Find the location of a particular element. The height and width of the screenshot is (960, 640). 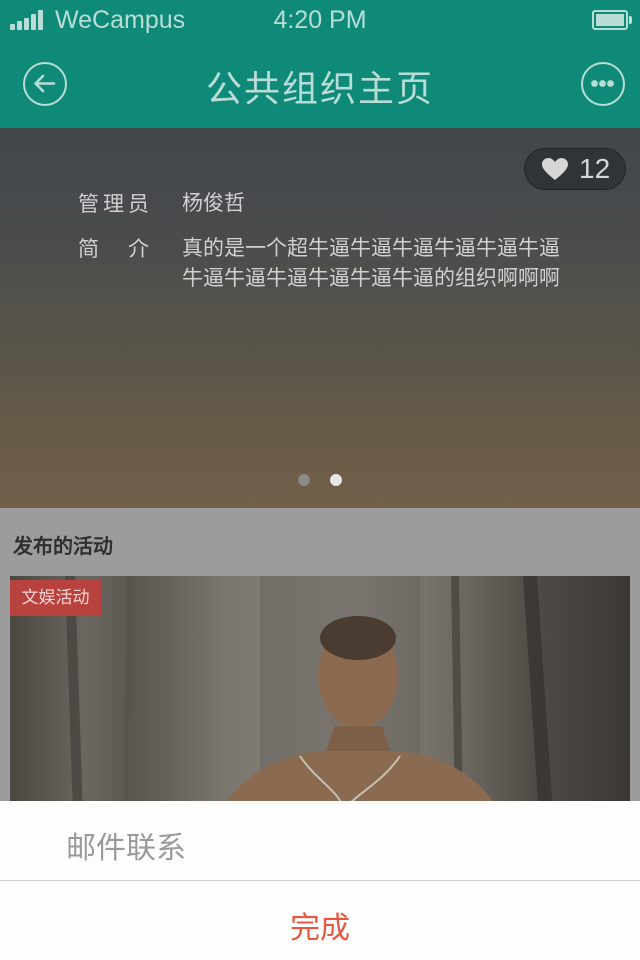

battery-icon is located at coordinates (612, 20).